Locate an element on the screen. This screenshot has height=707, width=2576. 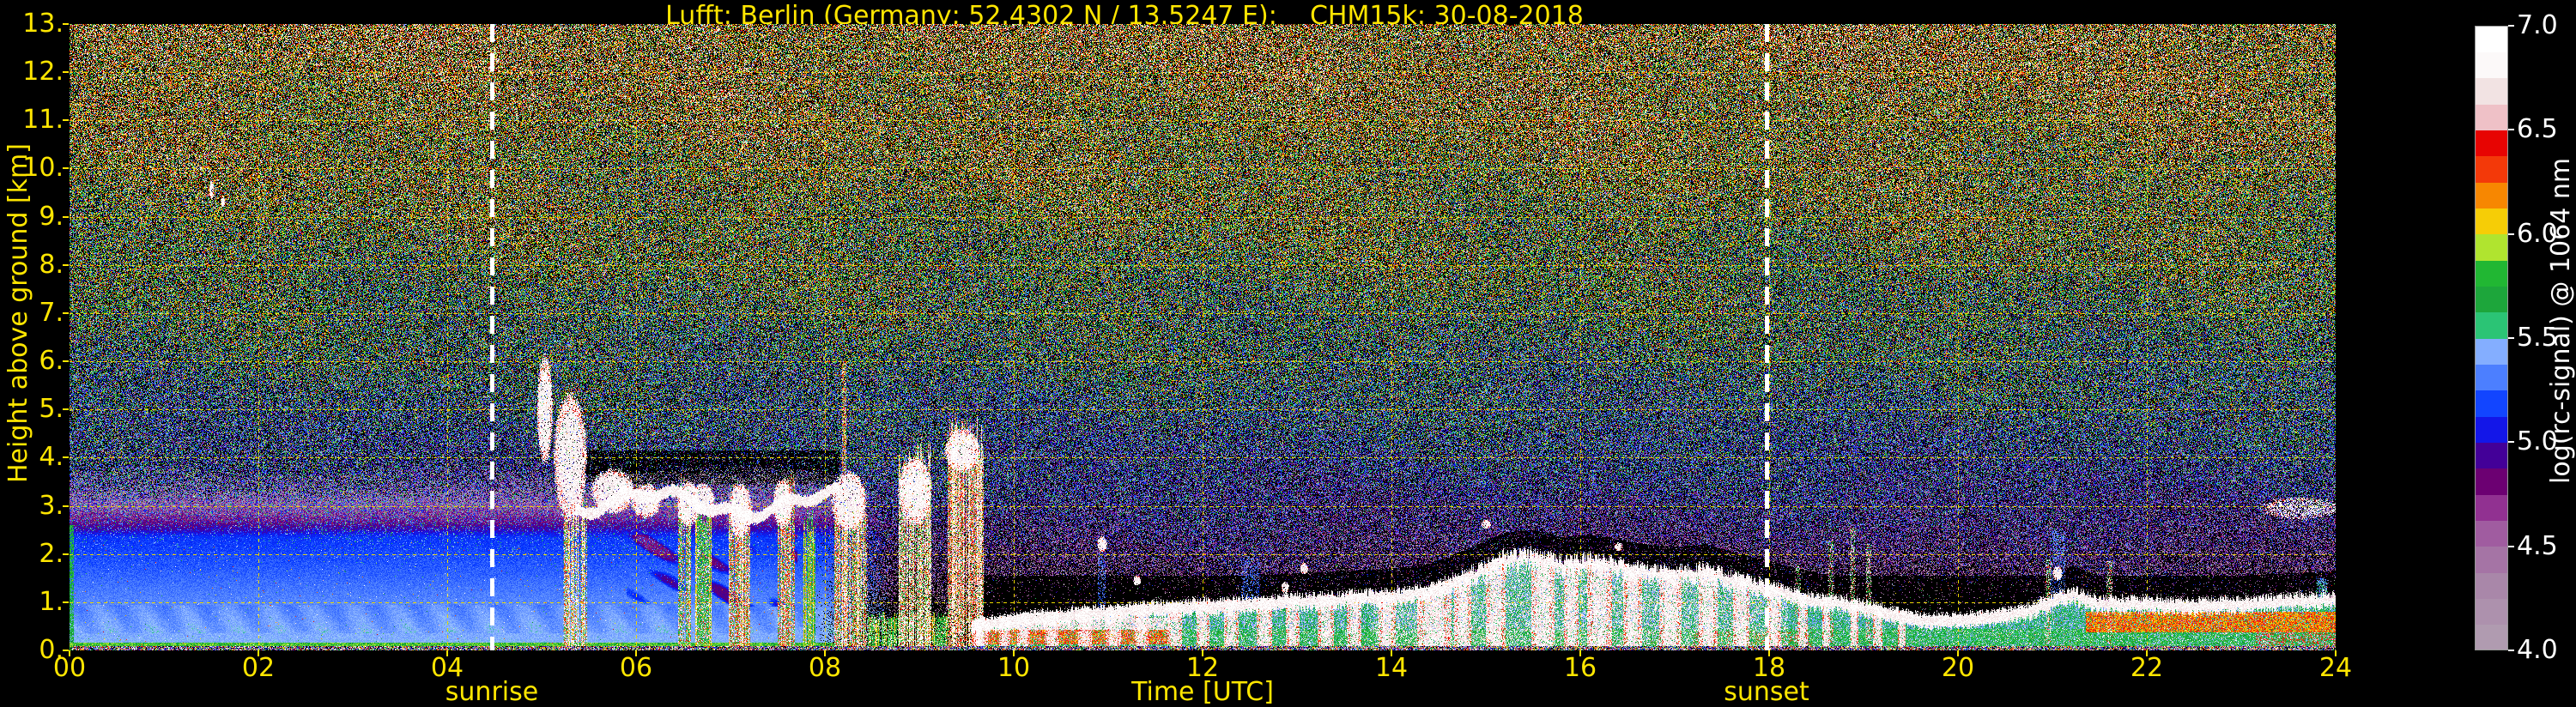
colorbar-tick-label: 6.5 is located at coordinates (2537, 129).